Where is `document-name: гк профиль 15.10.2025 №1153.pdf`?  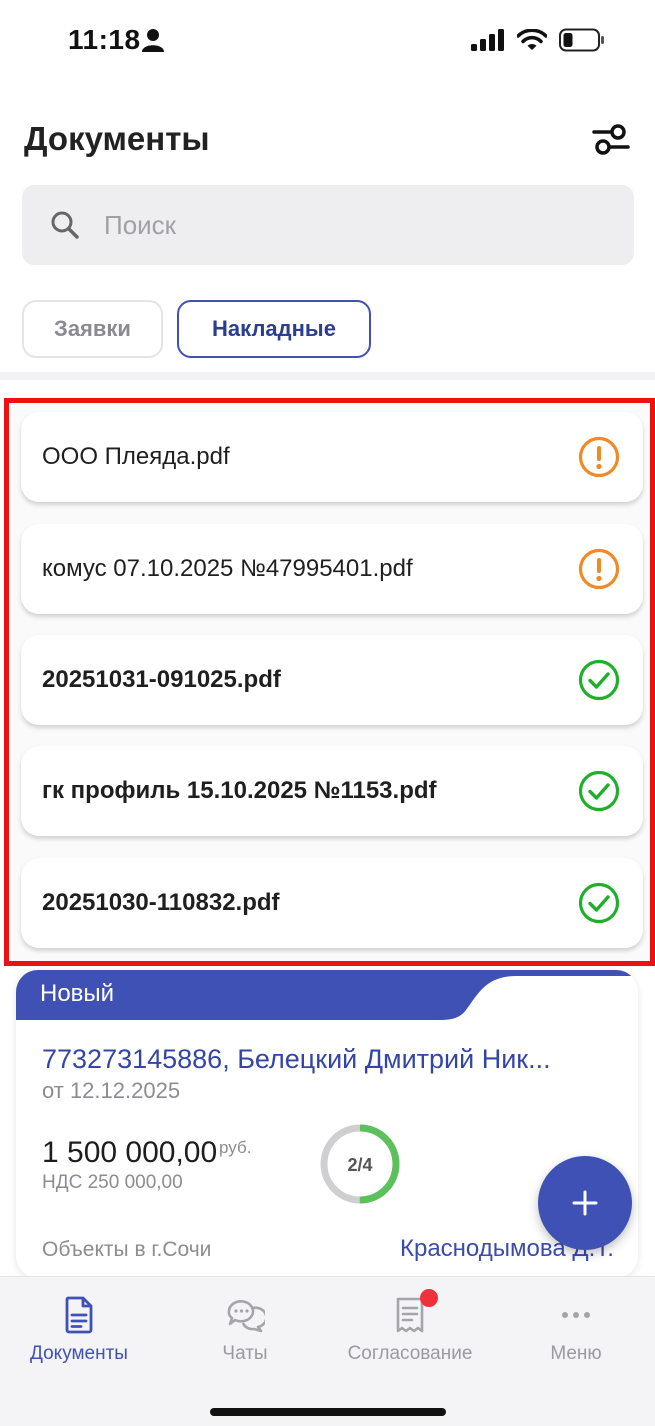 document-name: гк профиль 15.10.2025 №1153.pdf is located at coordinates (239, 790).